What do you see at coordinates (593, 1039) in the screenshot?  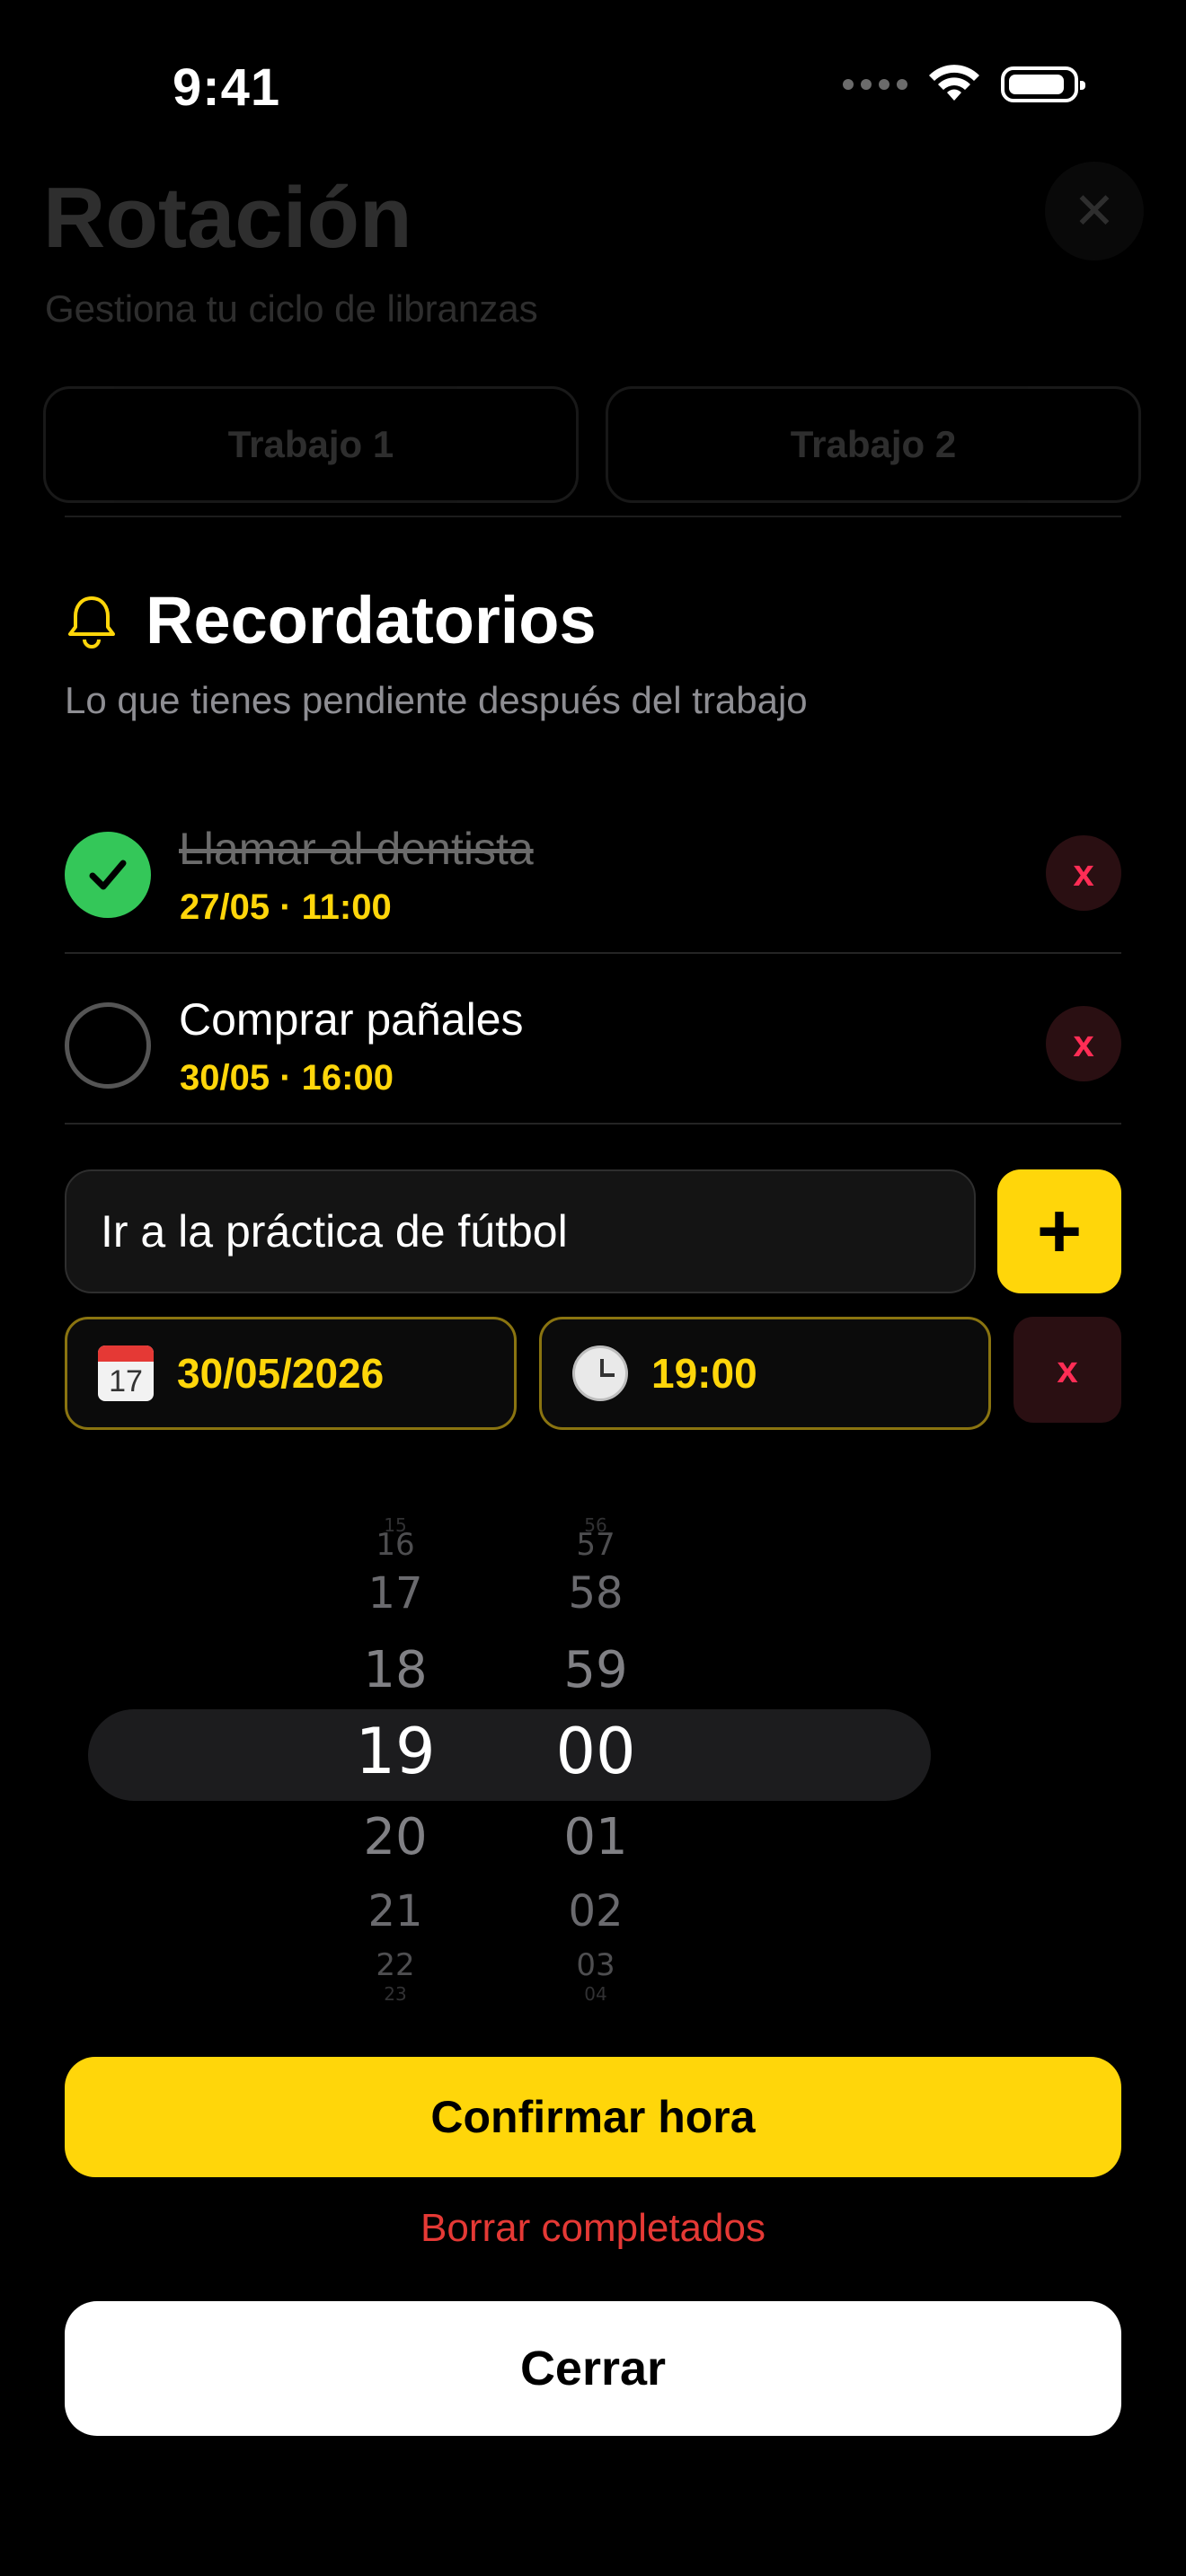 I see `list-item: Comprar pañales 30/05 · 16:00 x` at bounding box center [593, 1039].